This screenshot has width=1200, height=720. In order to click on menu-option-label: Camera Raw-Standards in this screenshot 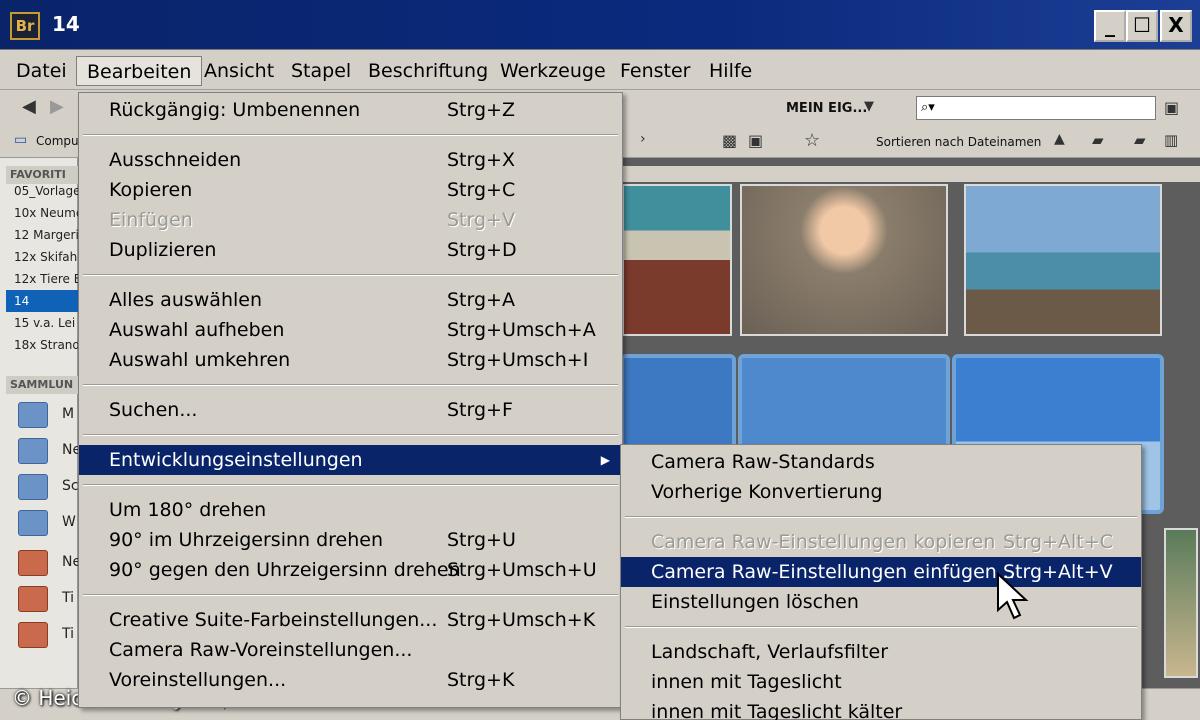, I will do `click(763, 462)`.